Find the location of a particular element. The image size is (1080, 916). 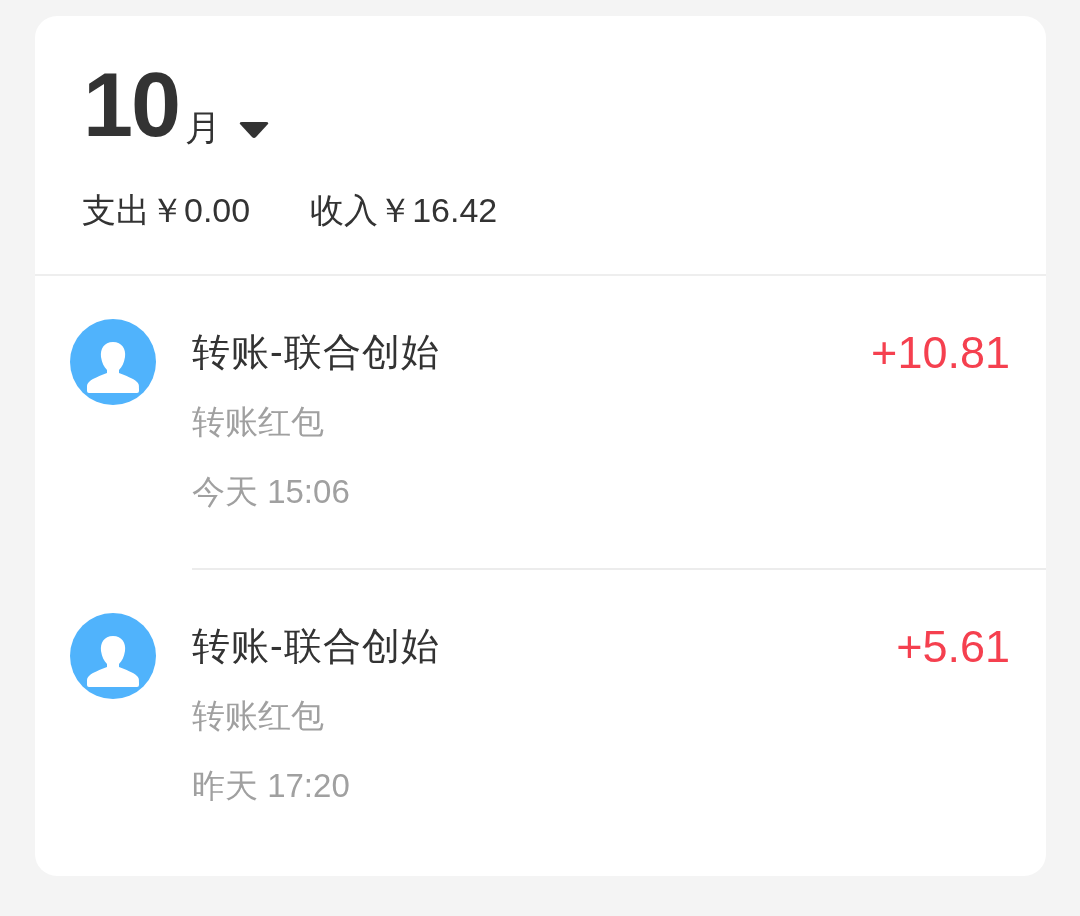

summary-total: 支出￥0.00 is located at coordinates (166, 210).